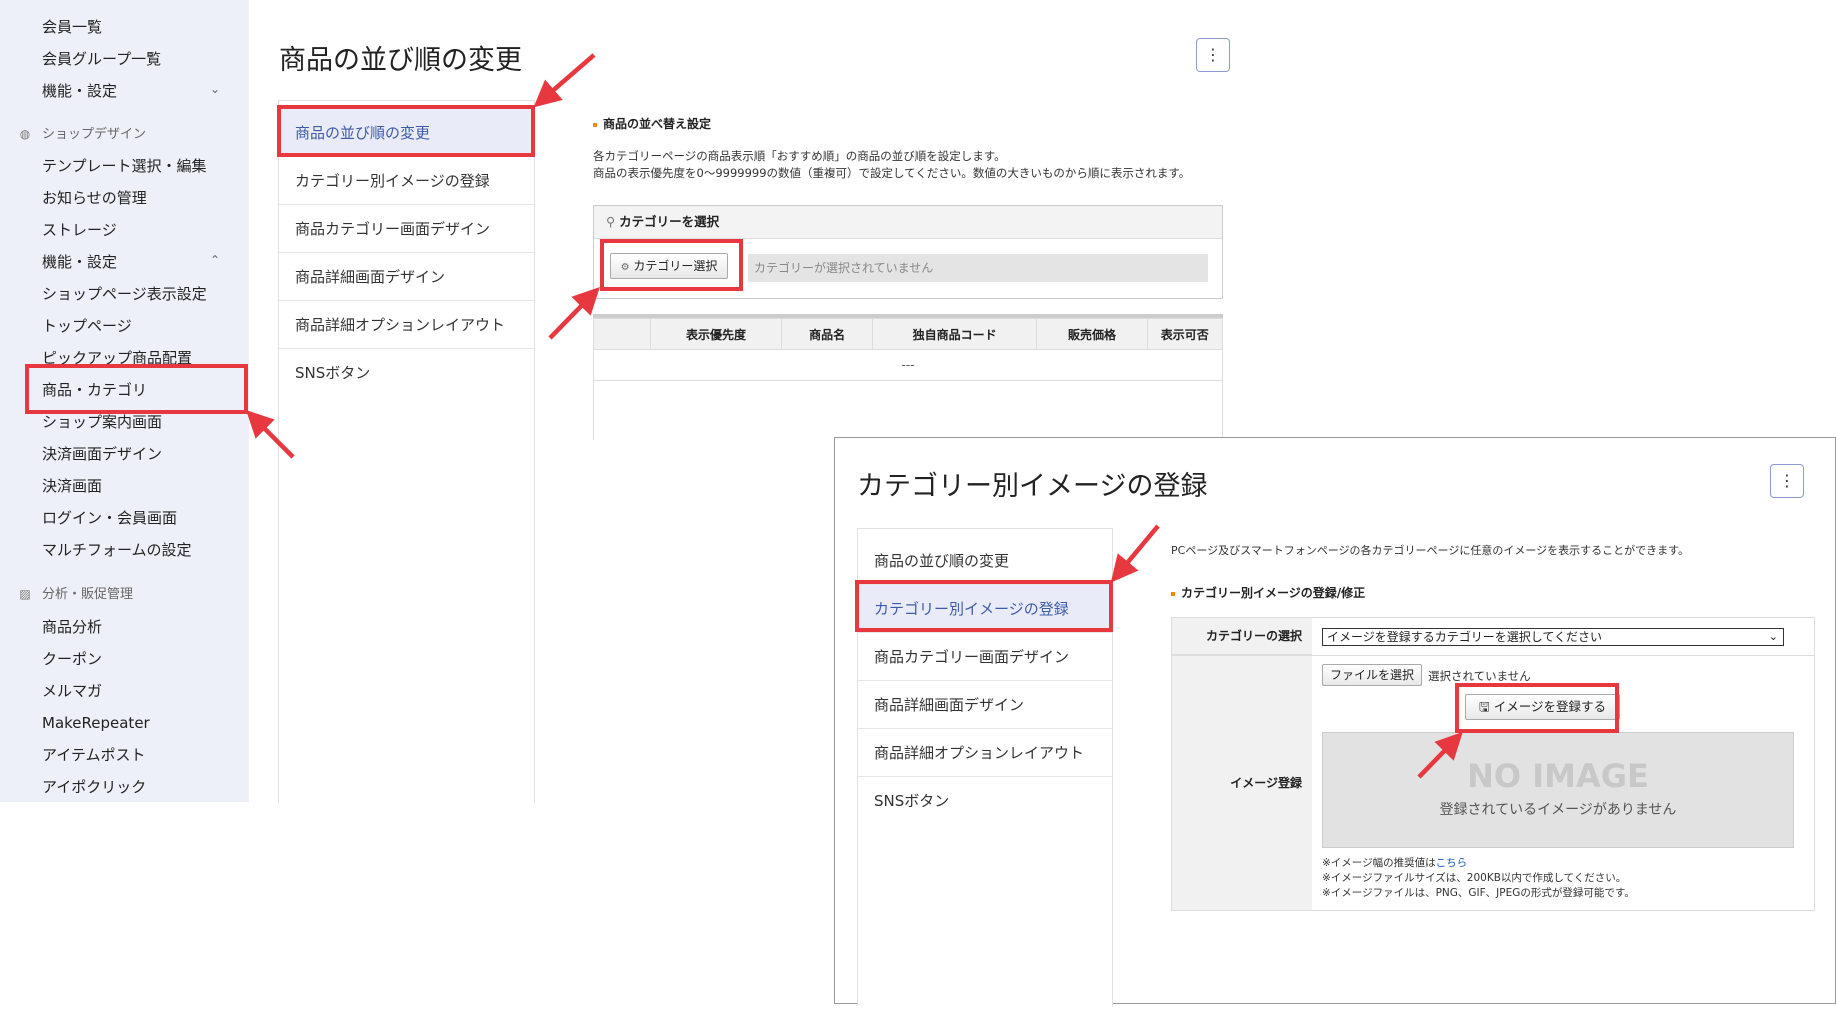  What do you see at coordinates (1558, 810) in the screenshot?
I see `no-image-message: 登録されているイメージがありません` at bounding box center [1558, 810].